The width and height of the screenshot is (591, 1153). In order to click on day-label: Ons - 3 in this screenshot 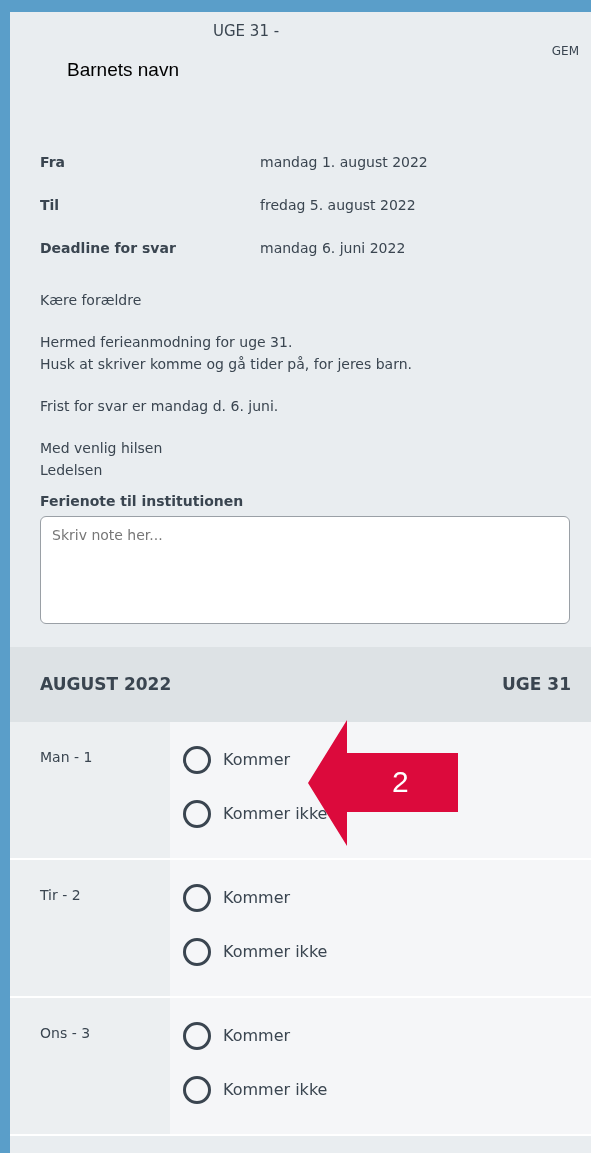, I will do `click(65, 1033)`.